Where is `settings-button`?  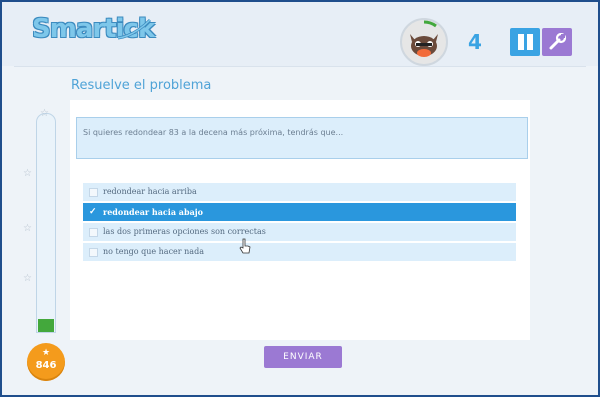 settings-button is located at coordinates (557, 42).